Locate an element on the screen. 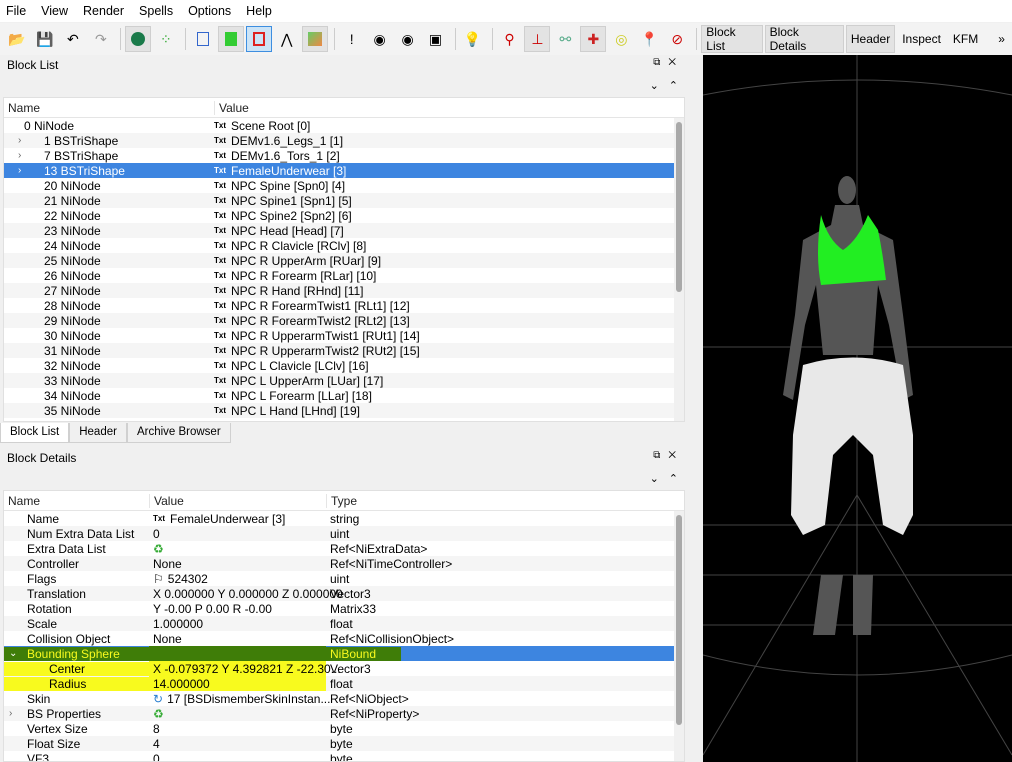 This screenshot has width=1012, height=762. open-icon: 📂 is located at coordinates (17, 39).